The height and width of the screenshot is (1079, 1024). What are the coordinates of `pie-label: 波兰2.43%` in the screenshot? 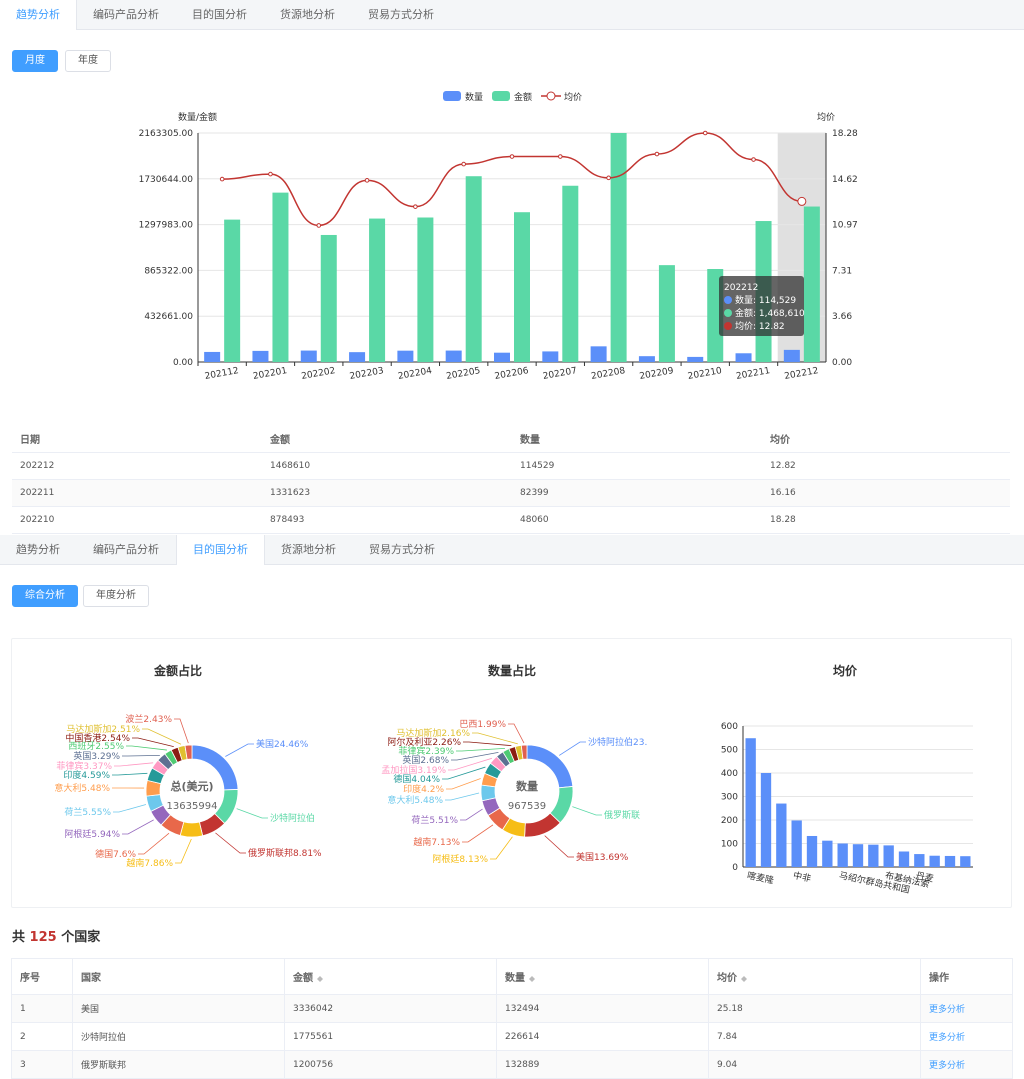 It's located at (148, 719).